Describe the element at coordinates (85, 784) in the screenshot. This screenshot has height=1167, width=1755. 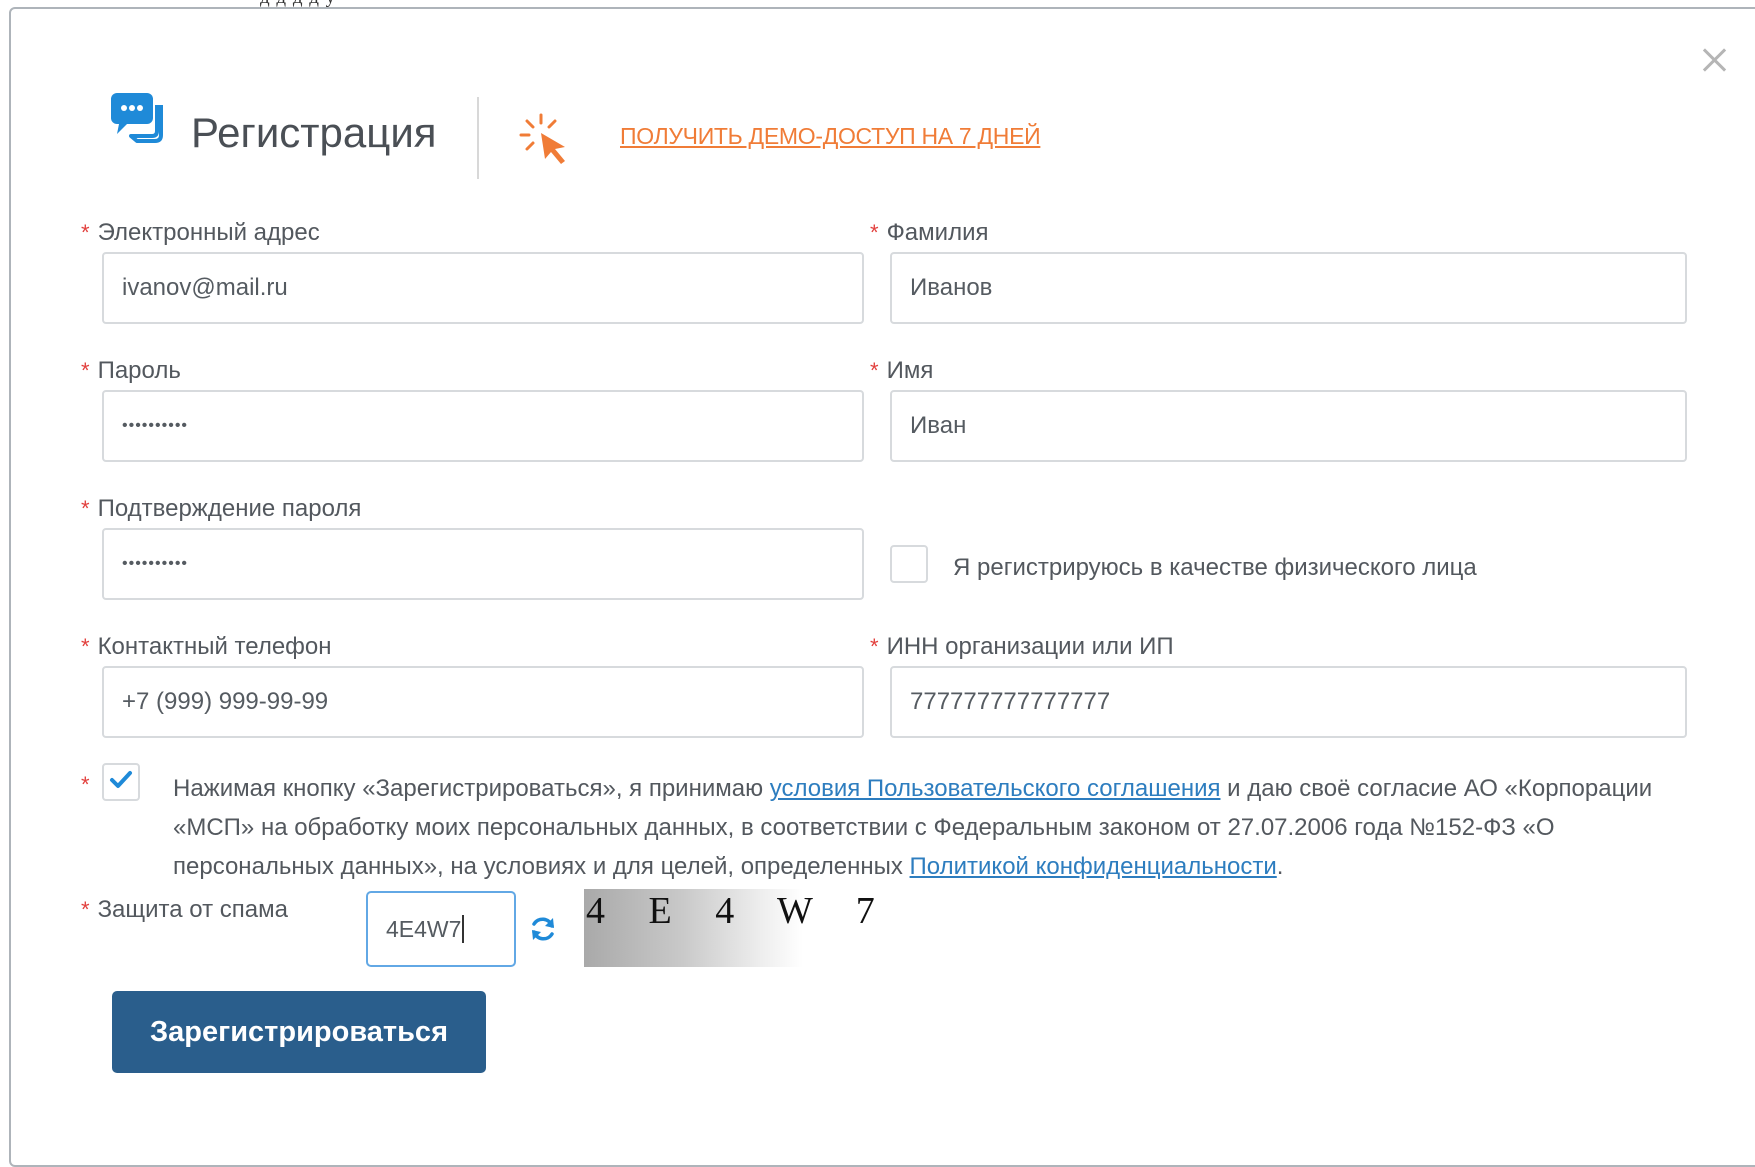
I see `consent-required-mark: *` at that location.